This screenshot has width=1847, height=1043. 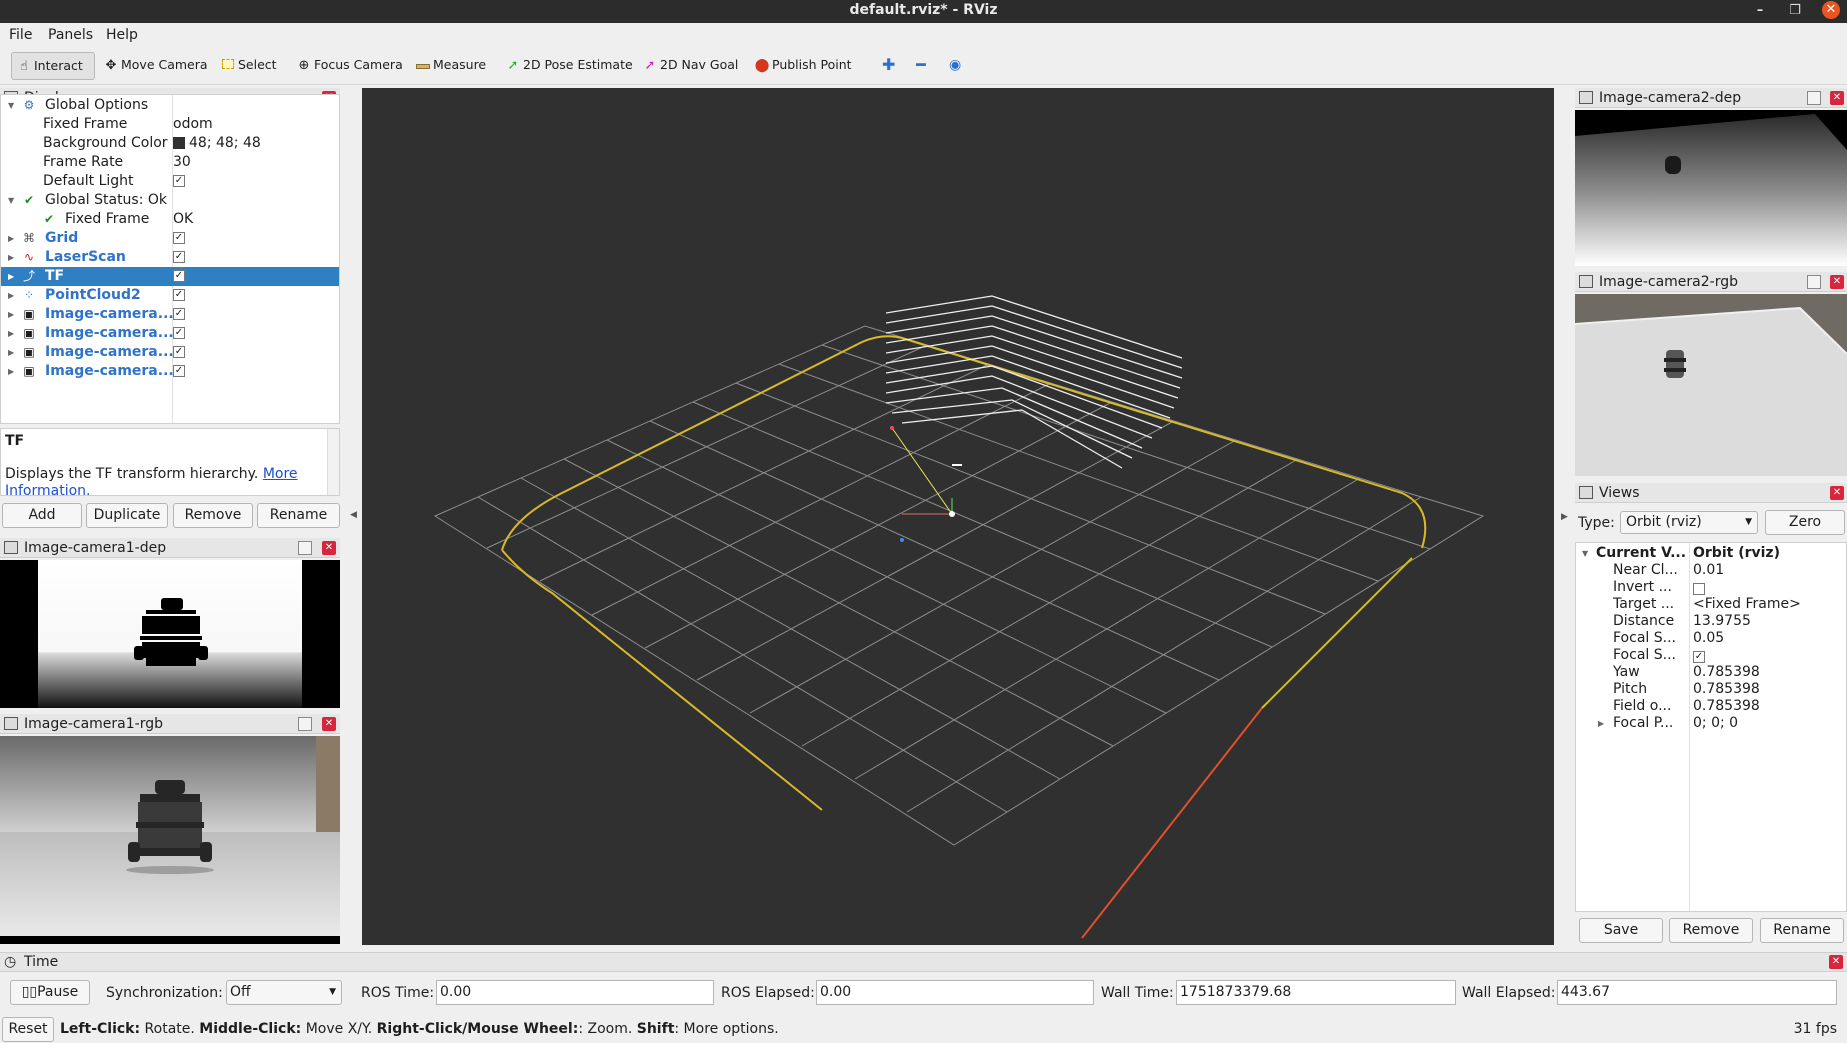 I want to click on pointcloud2-checkbox: ✓, so click(x=179, y=295).